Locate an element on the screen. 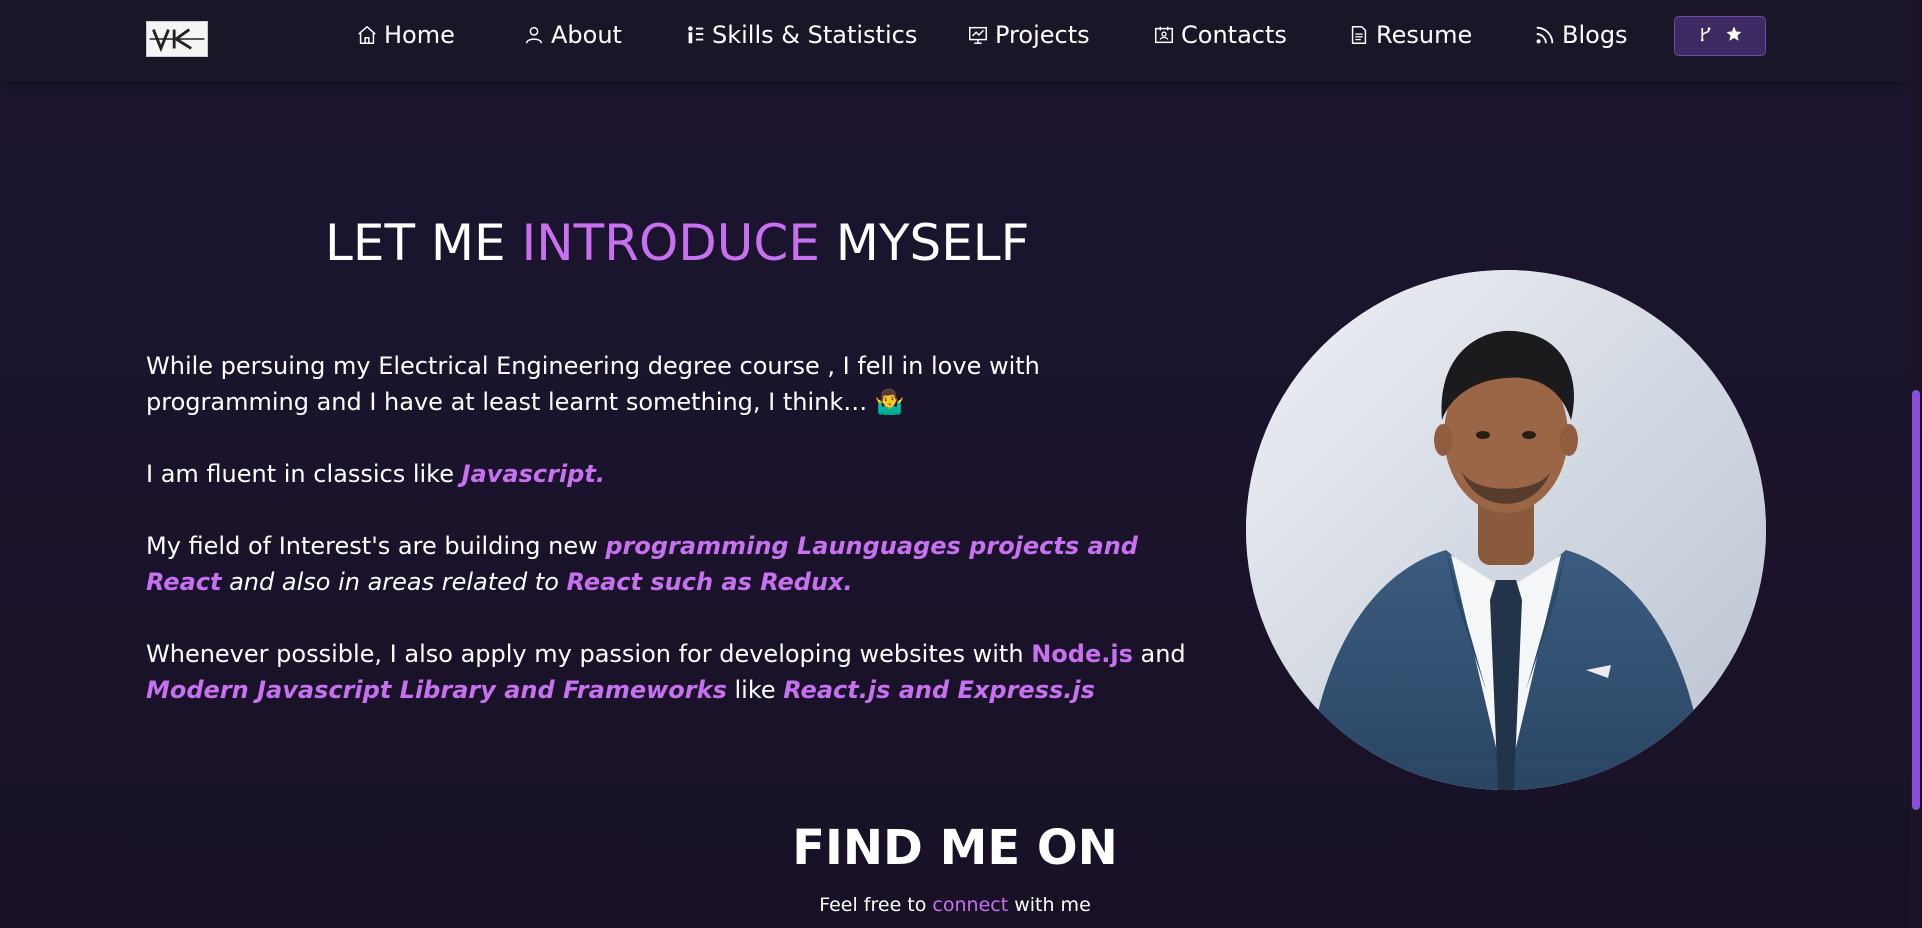 The height and width of the screenshot is (928, 1922). git-branch-icon is located at coordinates (1706, 36).